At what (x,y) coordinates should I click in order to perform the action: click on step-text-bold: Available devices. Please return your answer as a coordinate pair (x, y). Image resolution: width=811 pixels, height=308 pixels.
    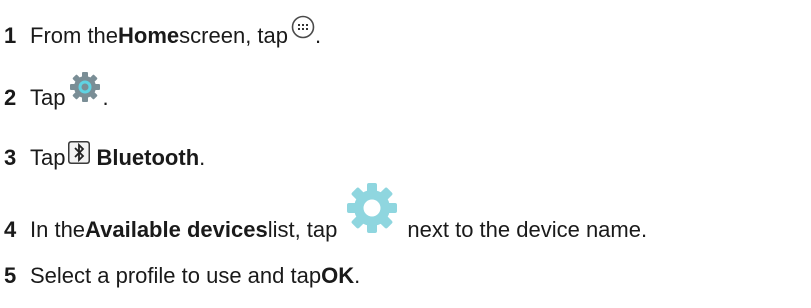
    Looking at the image, I should click on (176, 229).